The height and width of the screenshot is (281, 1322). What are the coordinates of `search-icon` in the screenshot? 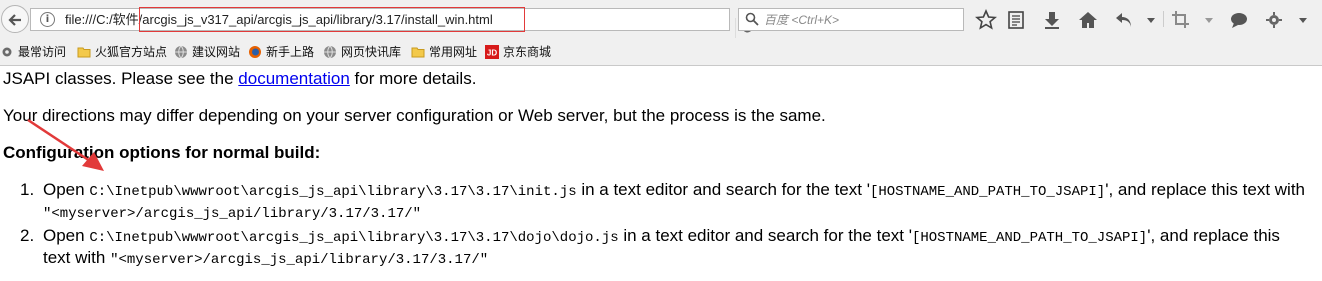 It's located at (752, 19).